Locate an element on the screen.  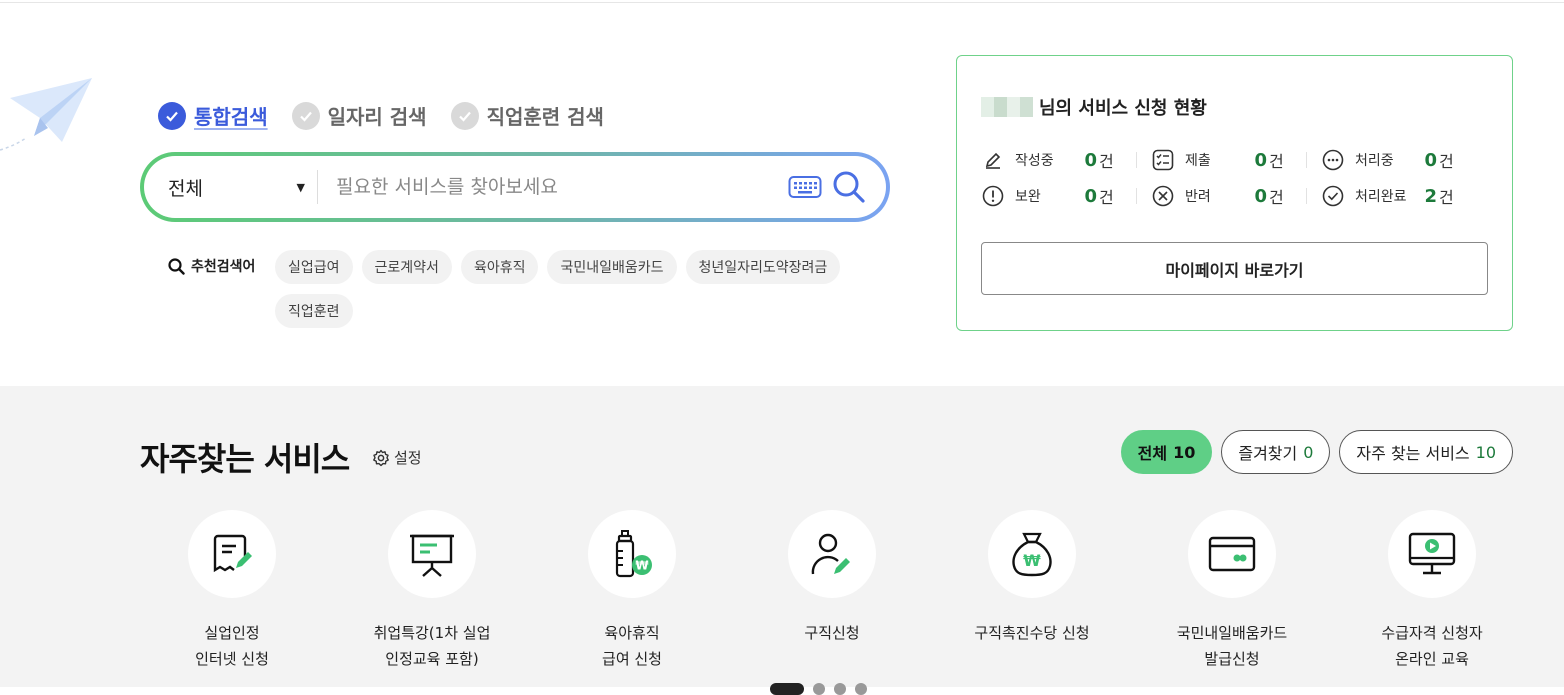
service-label-line1: 수급자격 신청자 is located at coordinates (1432, 633).